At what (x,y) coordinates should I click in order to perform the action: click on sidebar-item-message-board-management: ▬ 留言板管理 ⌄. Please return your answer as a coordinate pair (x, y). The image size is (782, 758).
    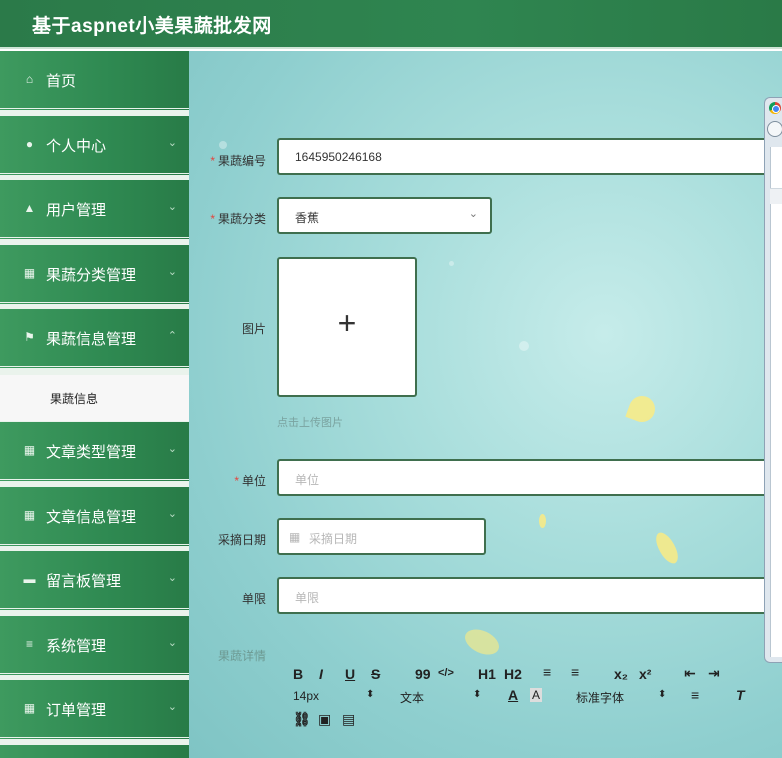
    Looking at the image, I should click on (94, 581).